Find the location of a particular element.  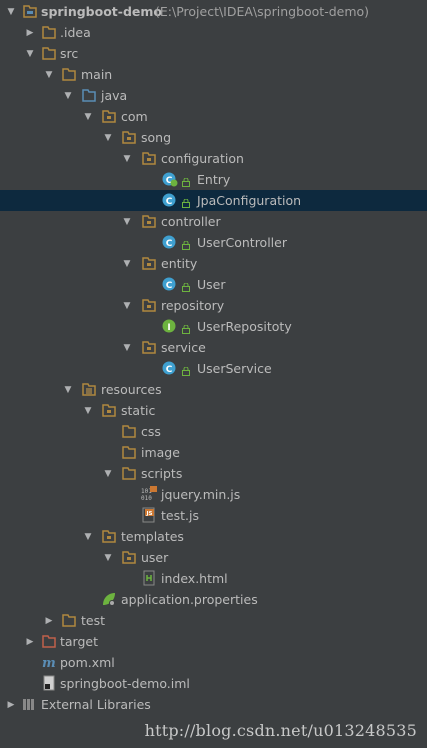

project-name: springboot-demo is located at coordinates (102, 11).